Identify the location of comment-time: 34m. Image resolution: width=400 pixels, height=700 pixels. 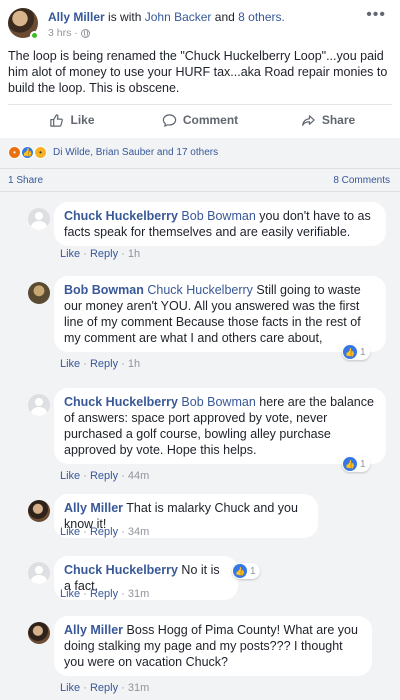
(138, 532).